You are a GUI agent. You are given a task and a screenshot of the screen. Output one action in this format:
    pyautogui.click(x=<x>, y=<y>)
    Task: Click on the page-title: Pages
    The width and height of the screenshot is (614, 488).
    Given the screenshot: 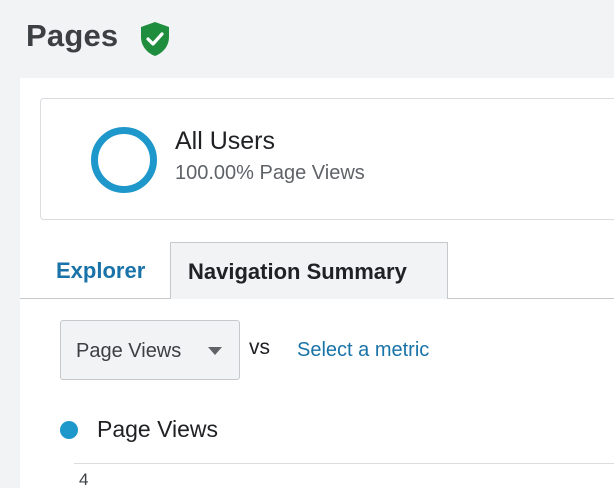 What is the action you would take?
    pyautogui.click(x=72, y=35)
    